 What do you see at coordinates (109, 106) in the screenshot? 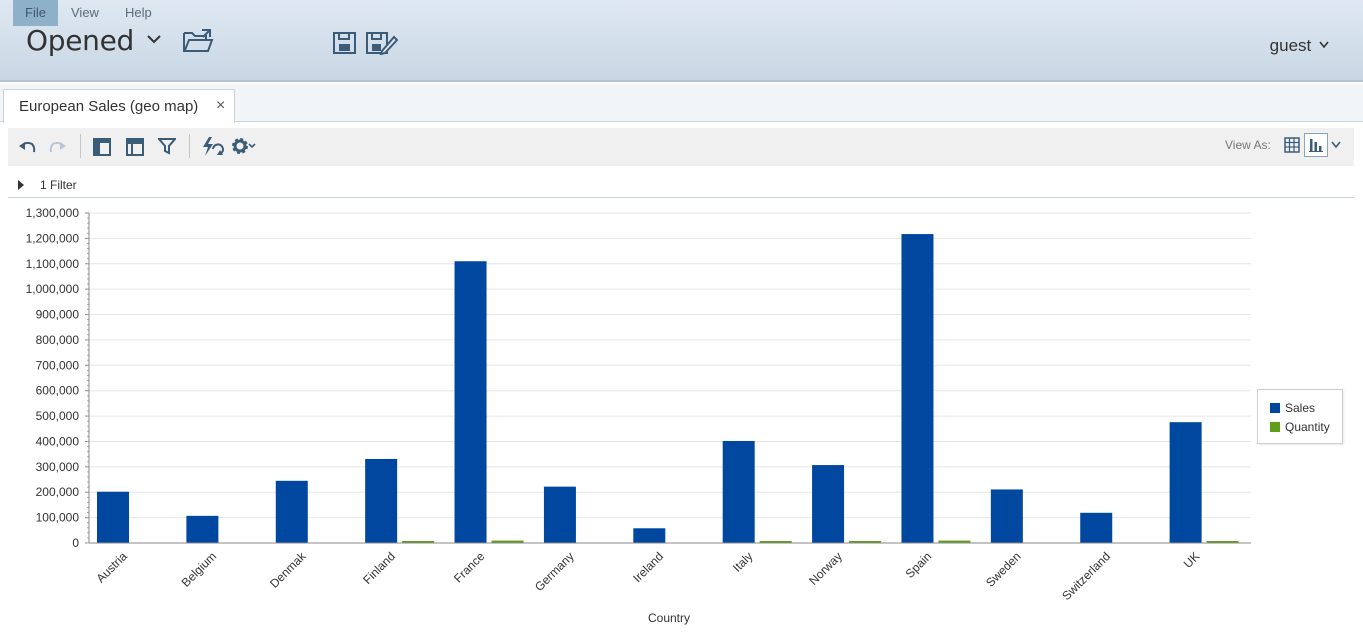
I see `tab-label: European Sales (geo map)` at bounding box center [109, 106].